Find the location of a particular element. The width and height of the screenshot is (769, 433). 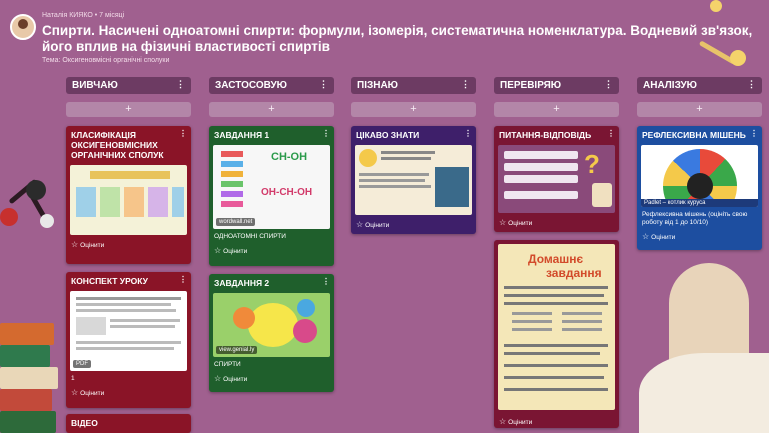

formula-text: CH-OH is located at coordinates (289, 157).